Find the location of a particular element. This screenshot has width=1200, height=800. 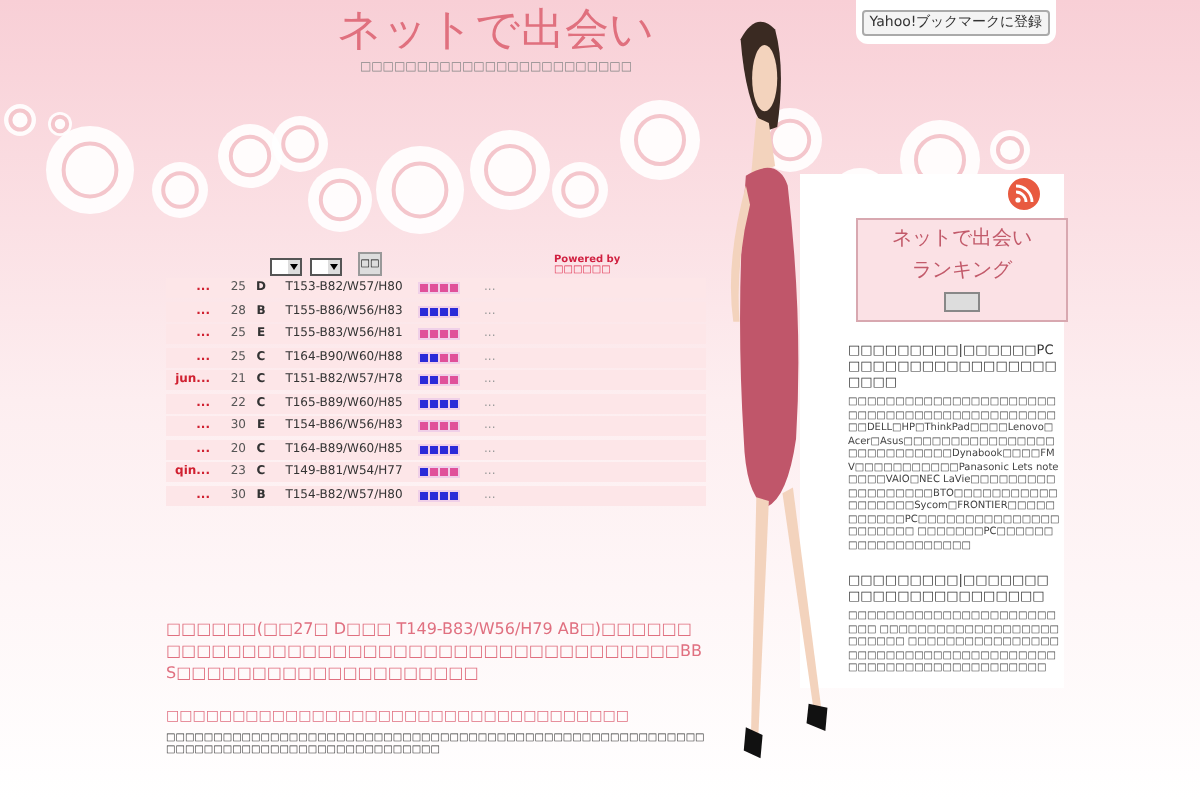

article-headline: □□□□□□(□□27□ D□□□ T149-B83/W56/H79 AB□)□□□□□□□□□□□□□□□□□□□□□□□□□□□□□□□□□□□□□□□□BBS□□□□□□□□□□□□□□□□□□□□ is located at coordinates (435, 650).